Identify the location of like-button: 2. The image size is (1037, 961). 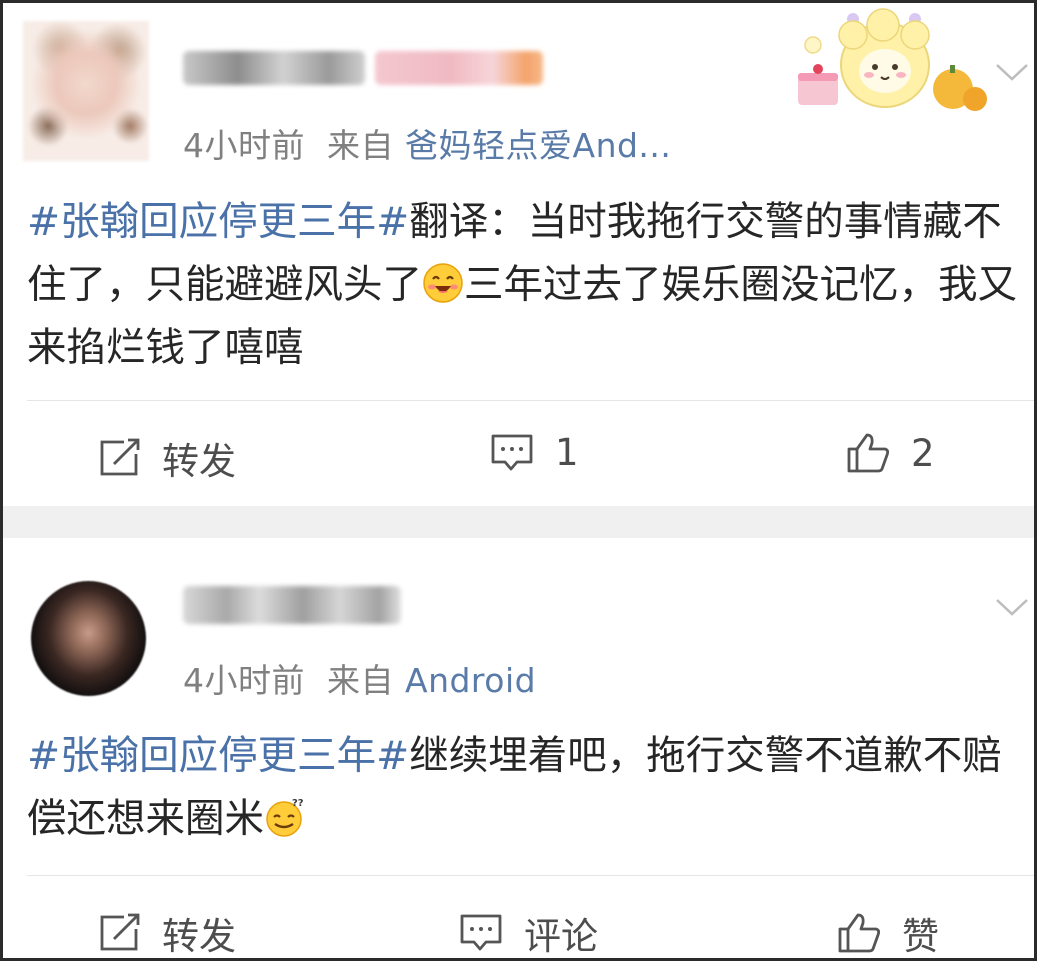
(890, 453).